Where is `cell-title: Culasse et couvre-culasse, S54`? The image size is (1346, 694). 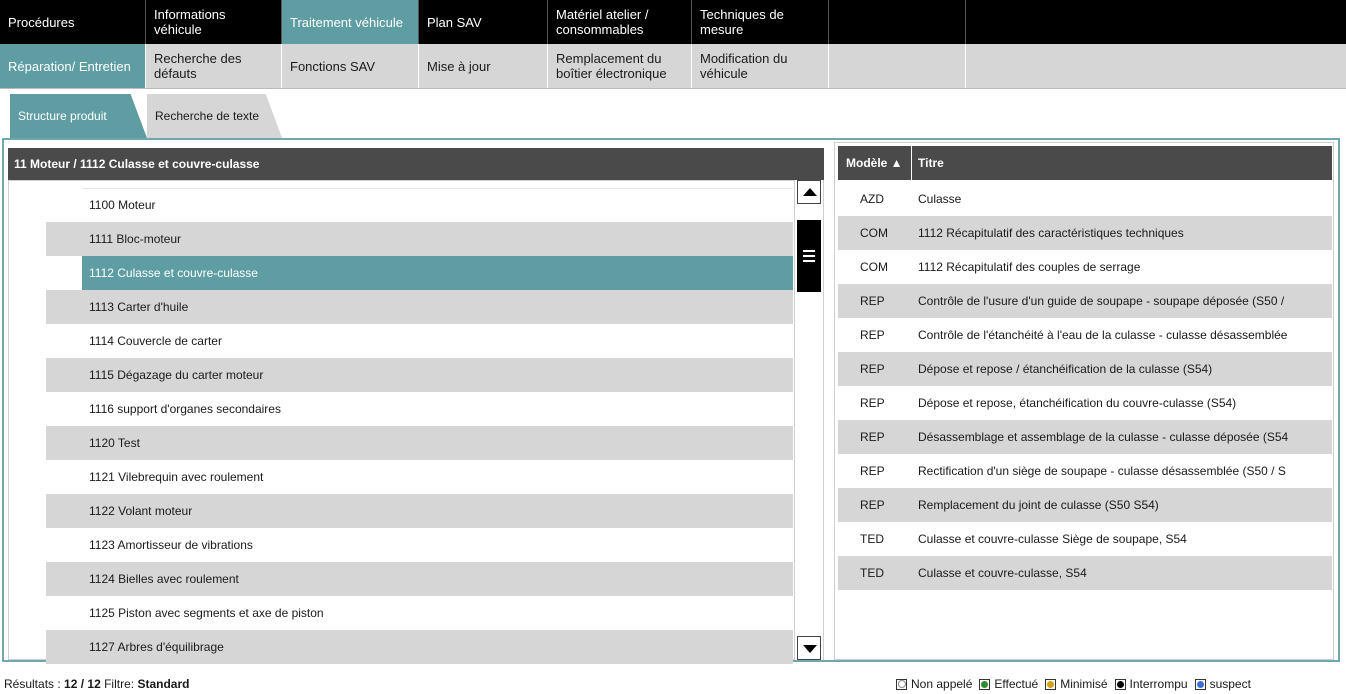 cell-title: Culasse et couvre-culasse, S54 is located at coordinates (1002, 573).